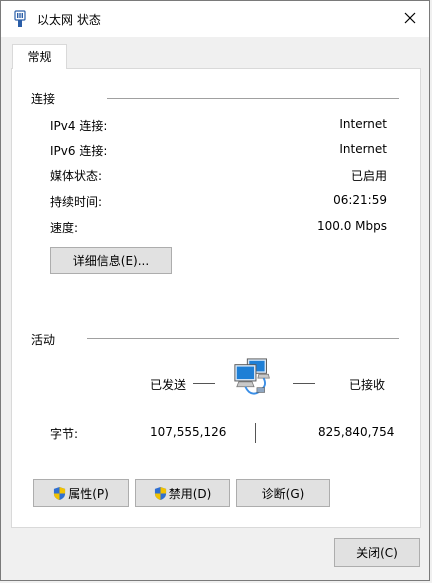 The height and width of the screenshot is (583, 432). Describe the element at coordinates (351, 226) in the screenshot. I see `speed-value: 100.0 Mbps` at that location.